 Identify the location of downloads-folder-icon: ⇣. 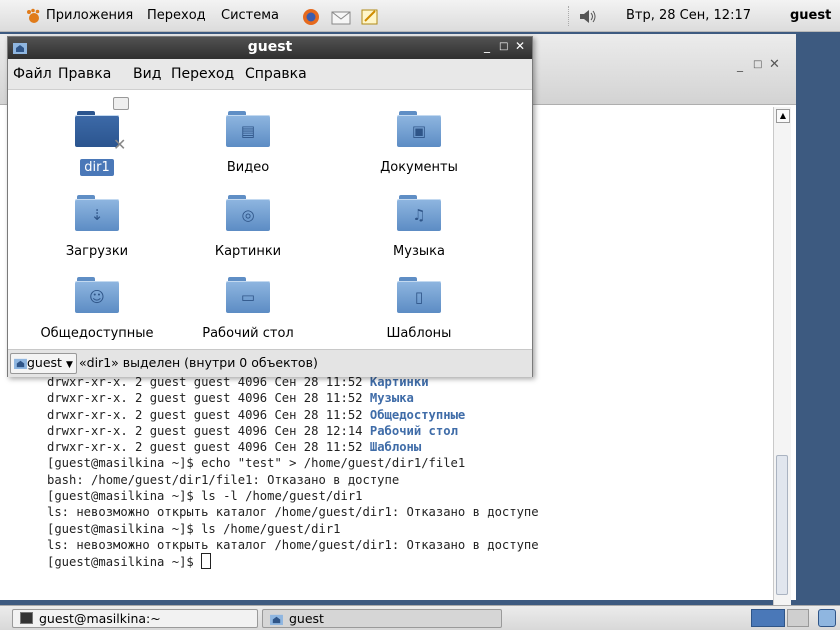
(97, 213).